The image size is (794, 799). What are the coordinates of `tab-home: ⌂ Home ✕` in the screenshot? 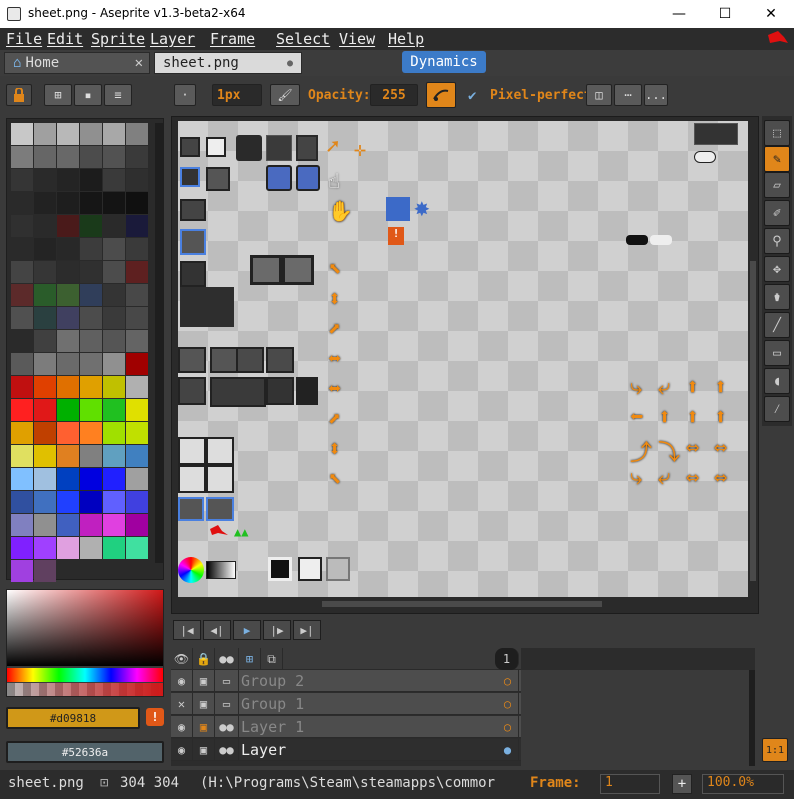 It's located at (77, 63).